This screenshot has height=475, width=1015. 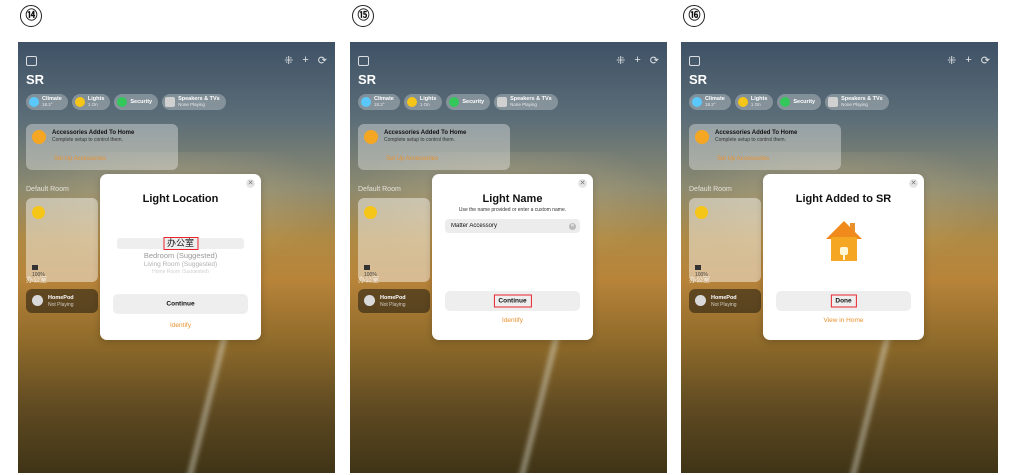 I want to click on picker-item: Living Room (Suggested), so click(x=180, y=264).